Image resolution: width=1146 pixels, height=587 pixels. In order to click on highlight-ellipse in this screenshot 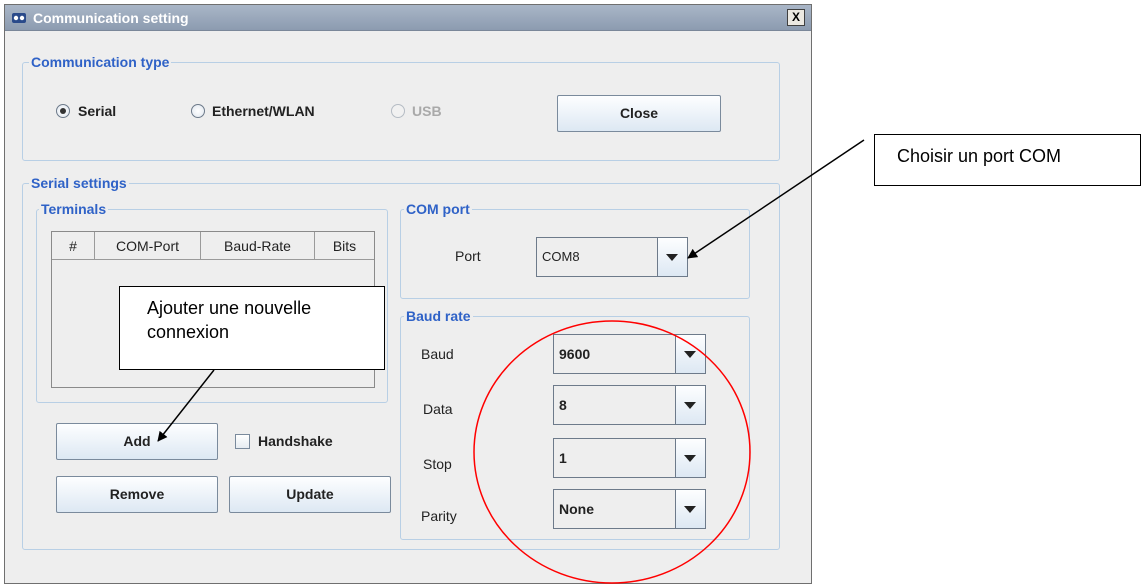, I will do `click(612, 452)`.